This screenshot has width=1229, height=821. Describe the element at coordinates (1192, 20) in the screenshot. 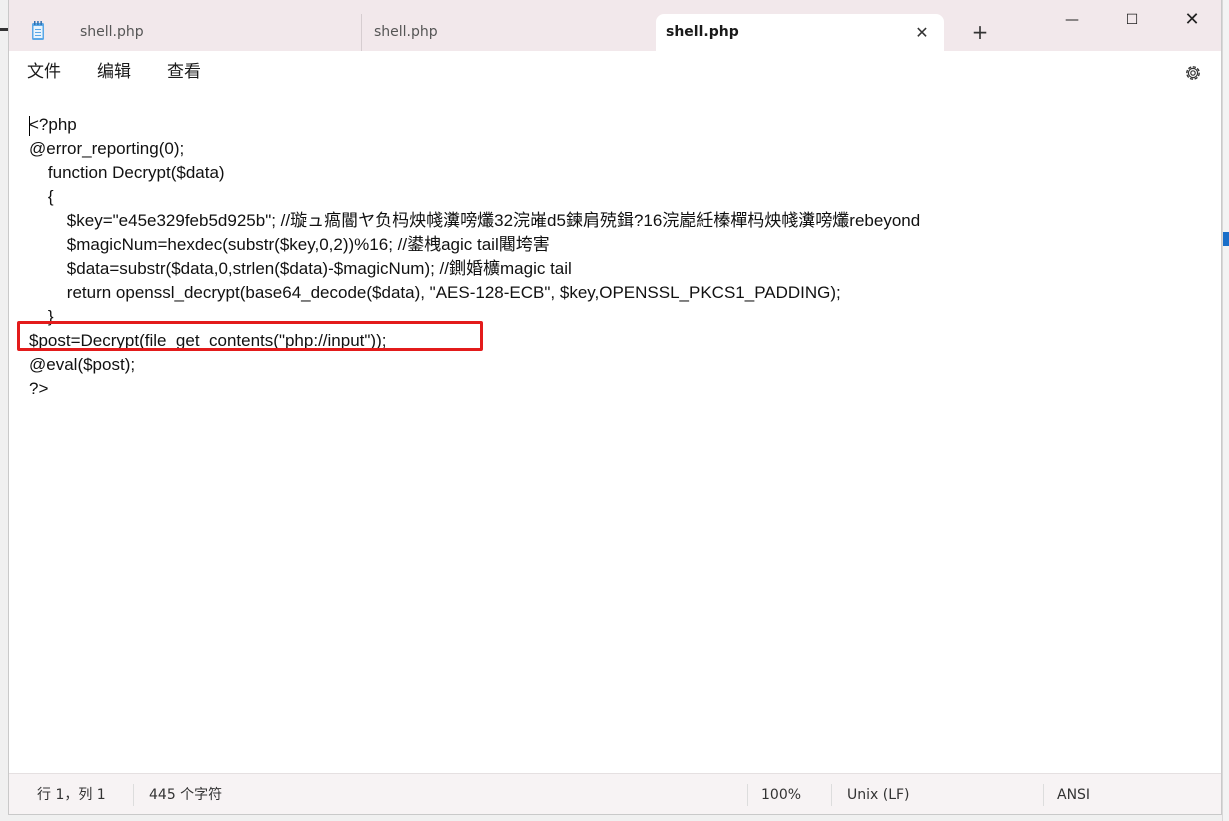

I see `close-window-button: ✕` at that location.